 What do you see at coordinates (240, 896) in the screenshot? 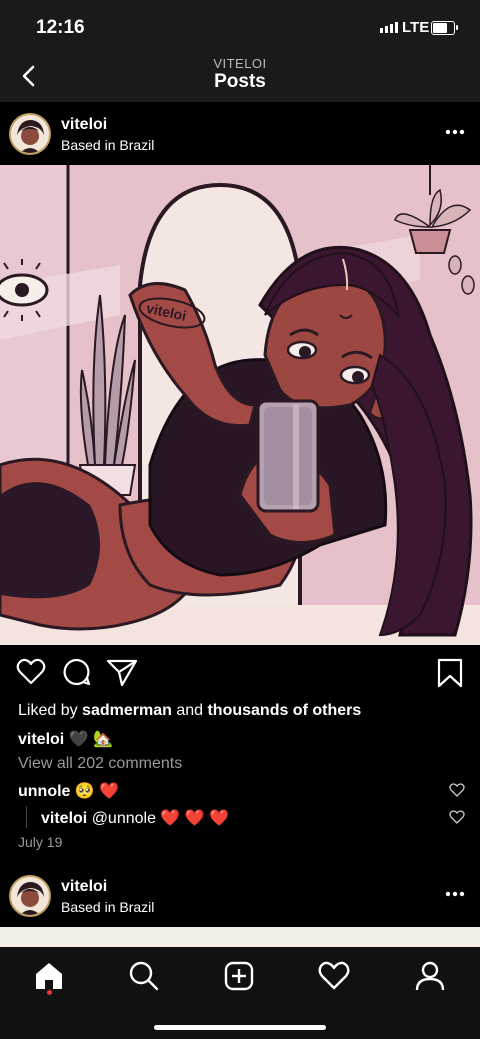
I see `next-post-header: viteloi Based in Brazil` at bounding box center [240, 896].